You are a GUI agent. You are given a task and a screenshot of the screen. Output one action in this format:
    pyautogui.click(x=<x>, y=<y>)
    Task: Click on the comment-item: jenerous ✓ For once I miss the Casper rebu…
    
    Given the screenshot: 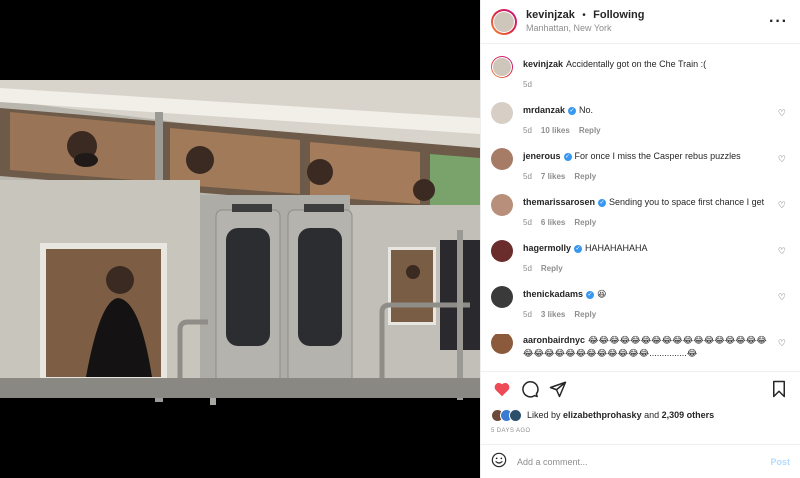 What is the action you would take?
    pyautogui.click(x=640, y=172)
    